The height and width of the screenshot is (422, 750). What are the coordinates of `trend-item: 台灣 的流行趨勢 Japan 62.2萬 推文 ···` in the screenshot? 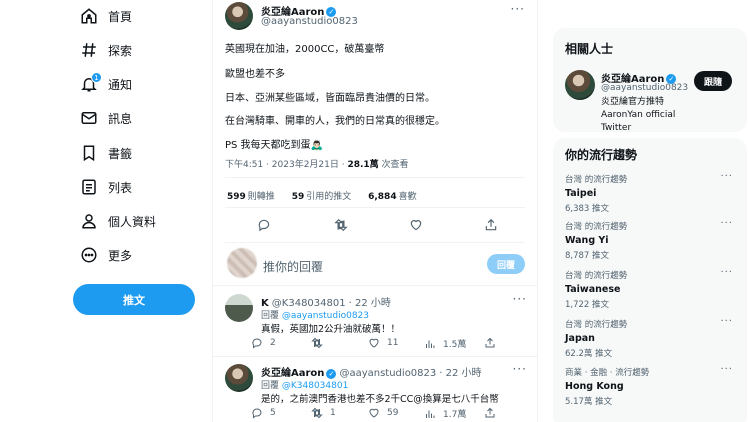 It's located at (650, 337).